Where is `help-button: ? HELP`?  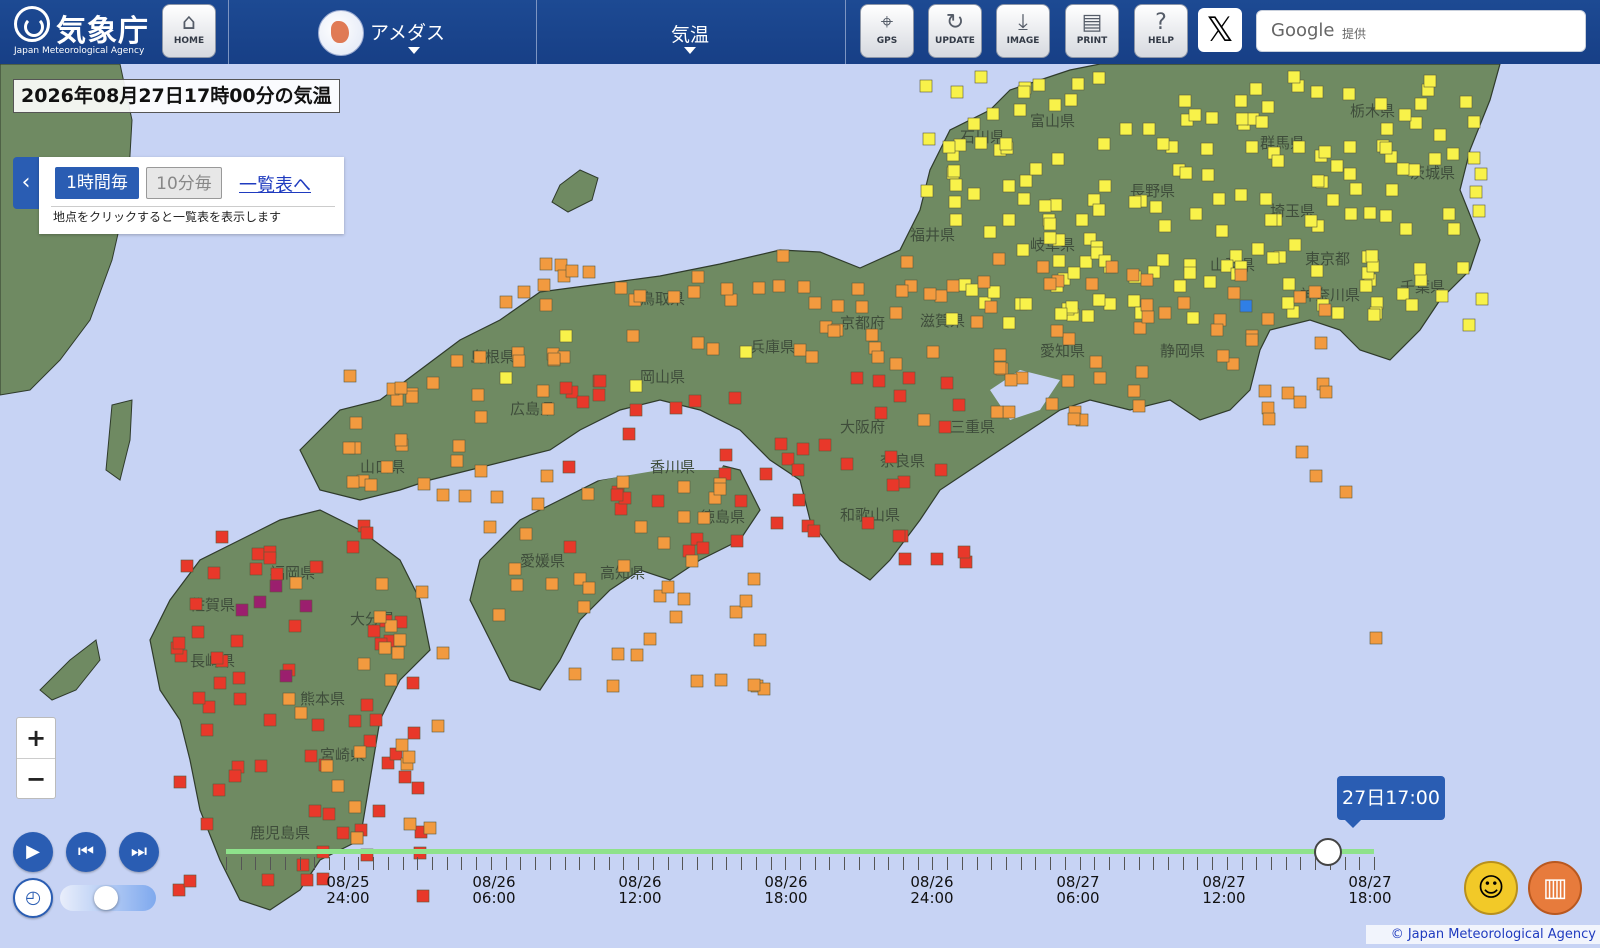
help-button: ? HELP is located at coordinates (1161, 31).